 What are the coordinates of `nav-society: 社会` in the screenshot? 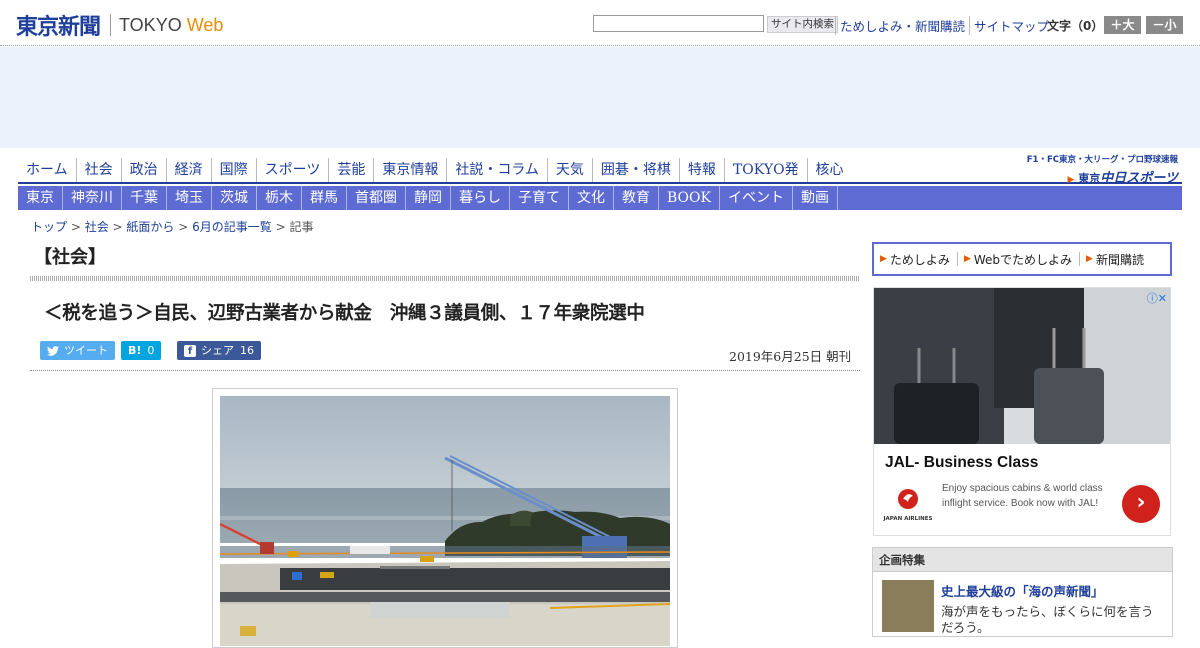 It's located at (98, 170).